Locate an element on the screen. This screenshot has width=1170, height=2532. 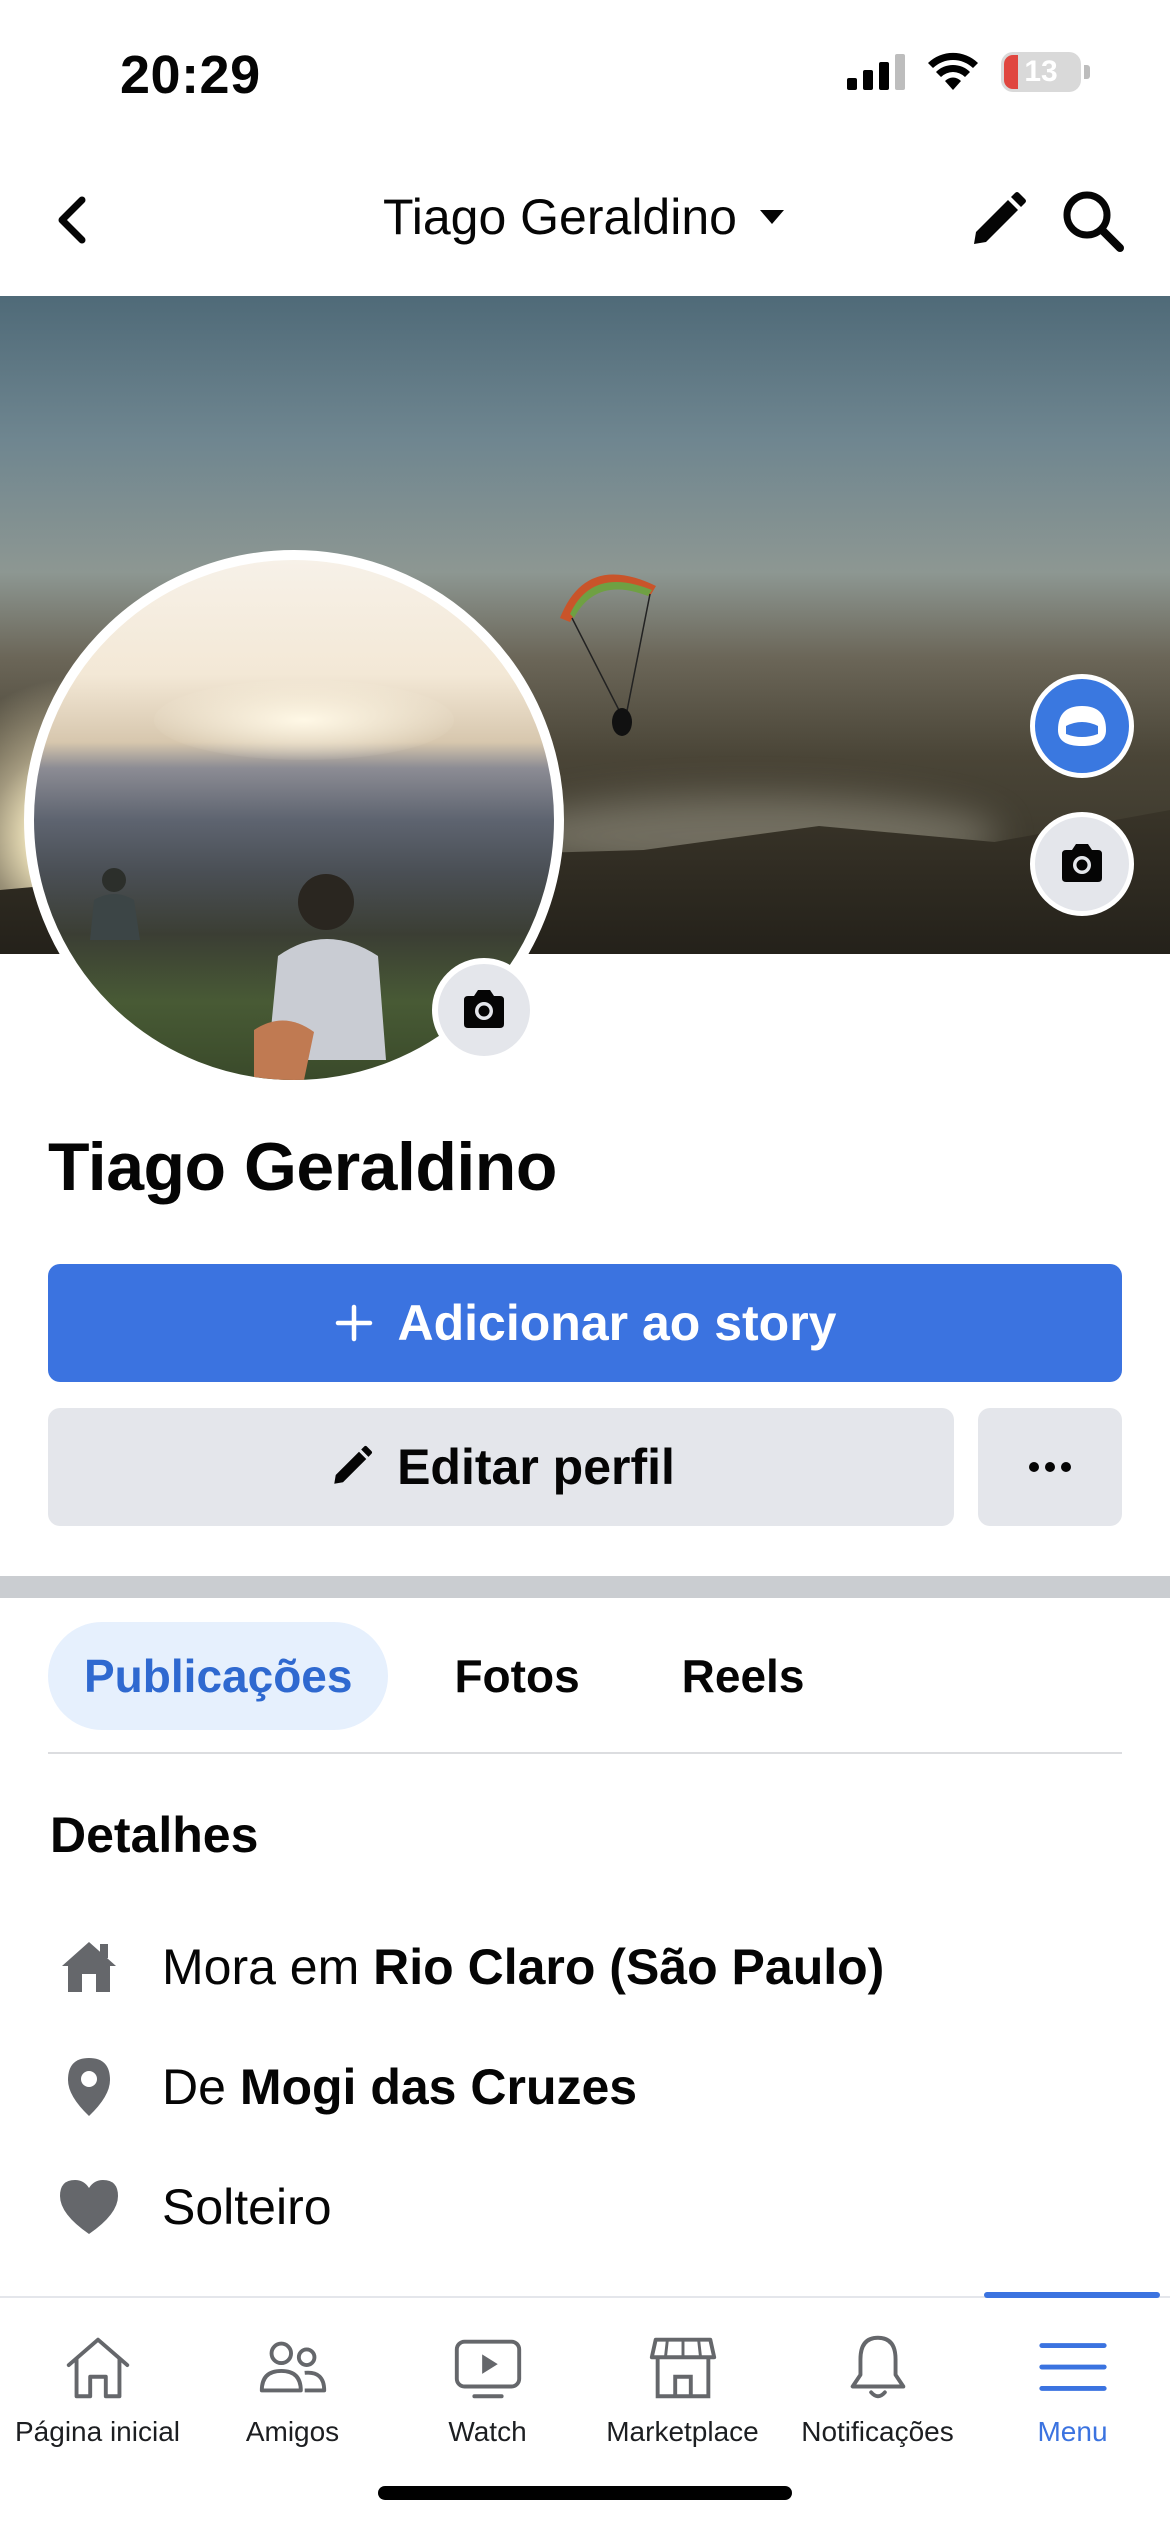
avatar-button is located at coordinates (1082, 726).